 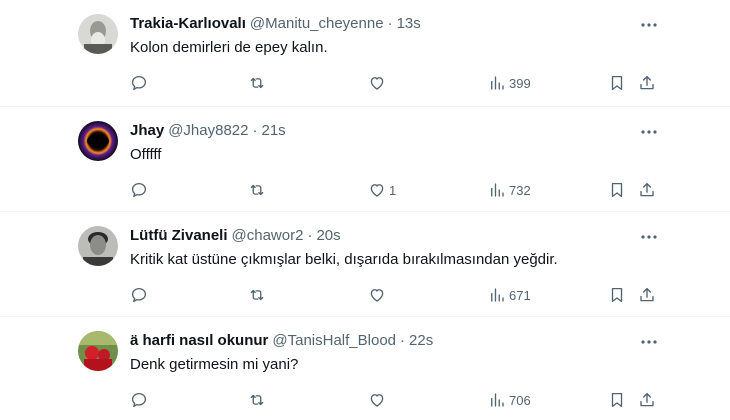 I want to click on views-button: 399, so click(x=509, y=83).